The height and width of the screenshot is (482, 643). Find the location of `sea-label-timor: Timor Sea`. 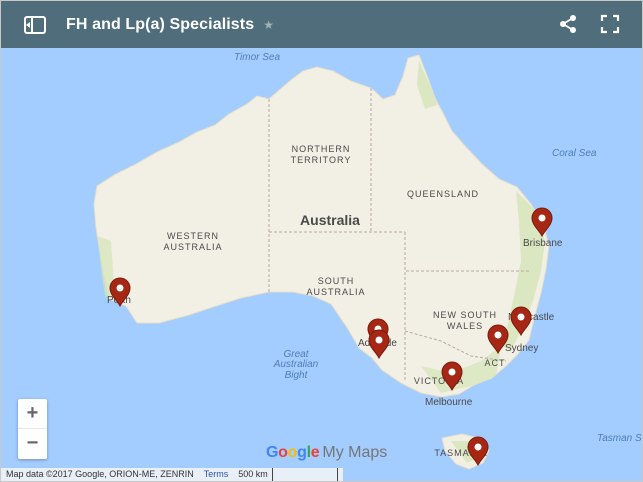

sea-label-timor: Timor Sea is located at coordinates (257, 57).